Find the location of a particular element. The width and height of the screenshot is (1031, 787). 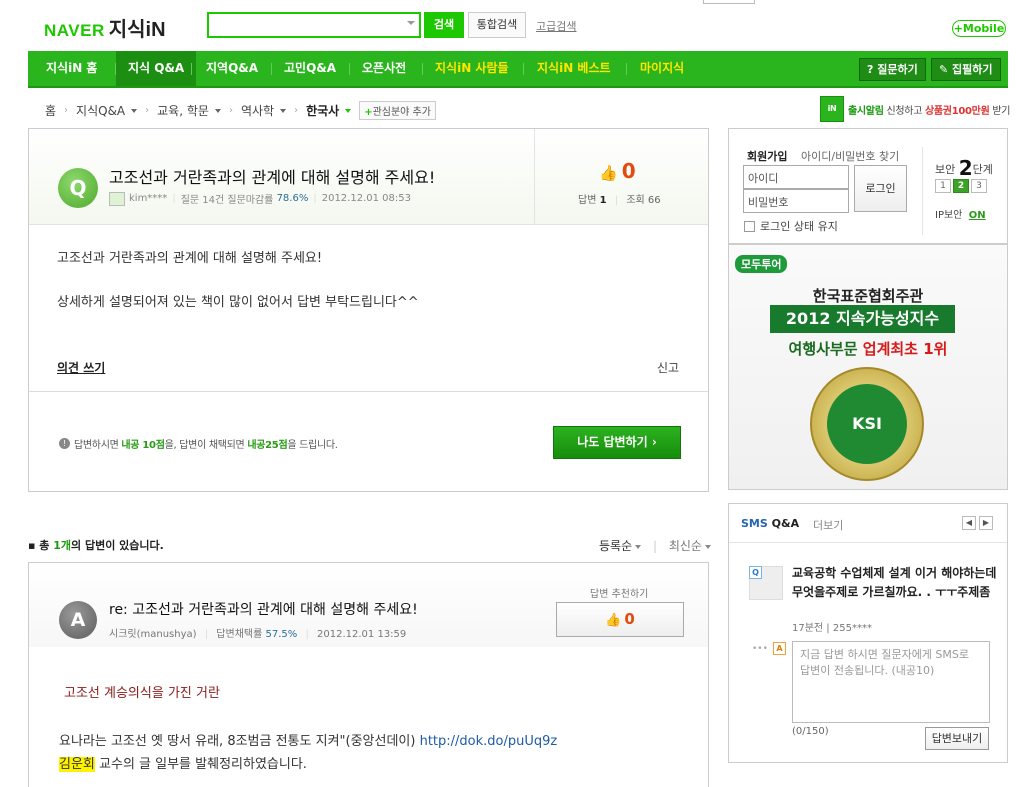

keep-login: 로그인 상태 유지 is located at coordinates (791, 226).